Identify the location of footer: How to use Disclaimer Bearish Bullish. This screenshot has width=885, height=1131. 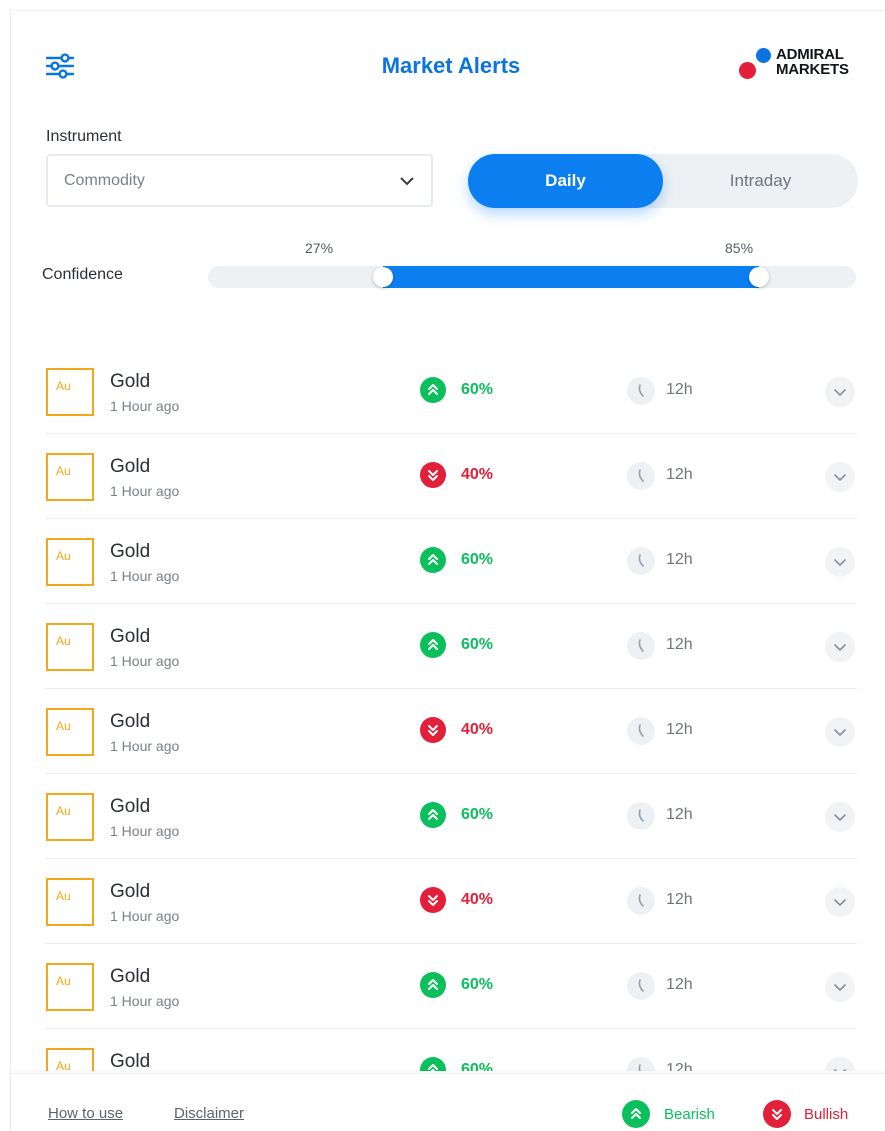
(448, 1102).